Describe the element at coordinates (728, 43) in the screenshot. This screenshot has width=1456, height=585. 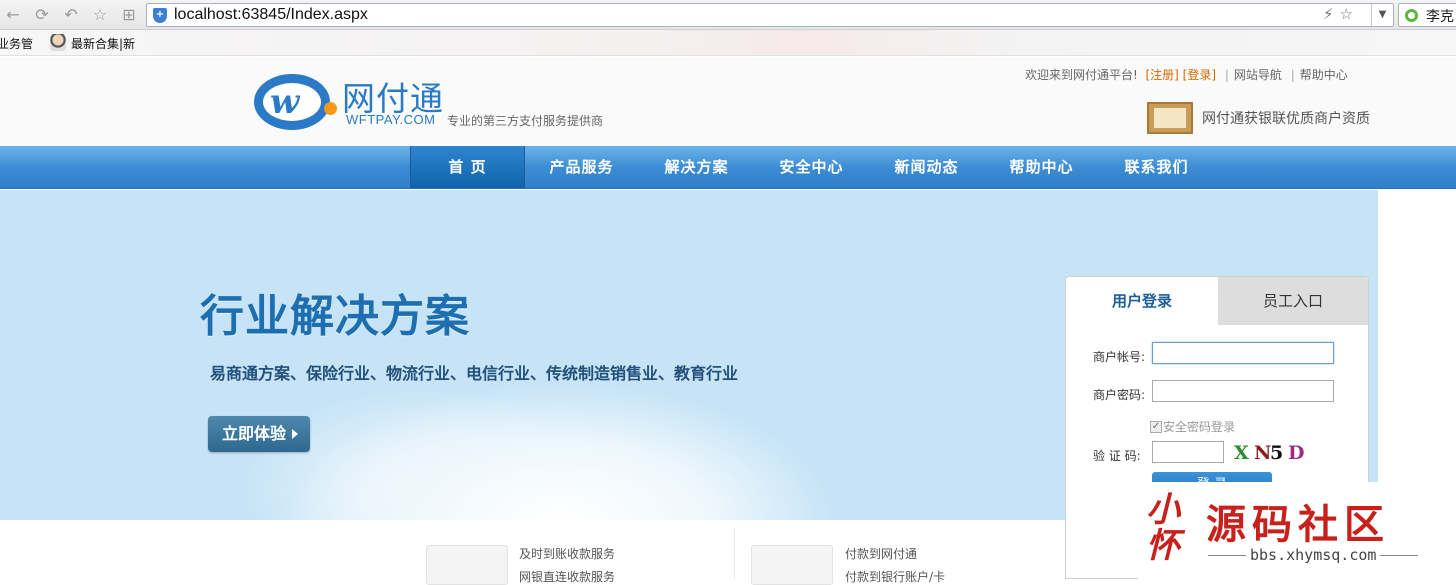
I see `bookmarks-bar: 业务管 最新合集|新` at that location.